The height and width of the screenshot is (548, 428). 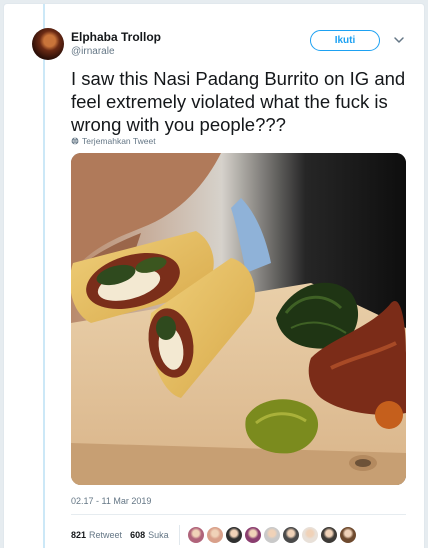 What do you see at coordinates (116, 37) in the screenshot?
I see `display-name: Elphaba Trollop` at bounding box center [116, 37].